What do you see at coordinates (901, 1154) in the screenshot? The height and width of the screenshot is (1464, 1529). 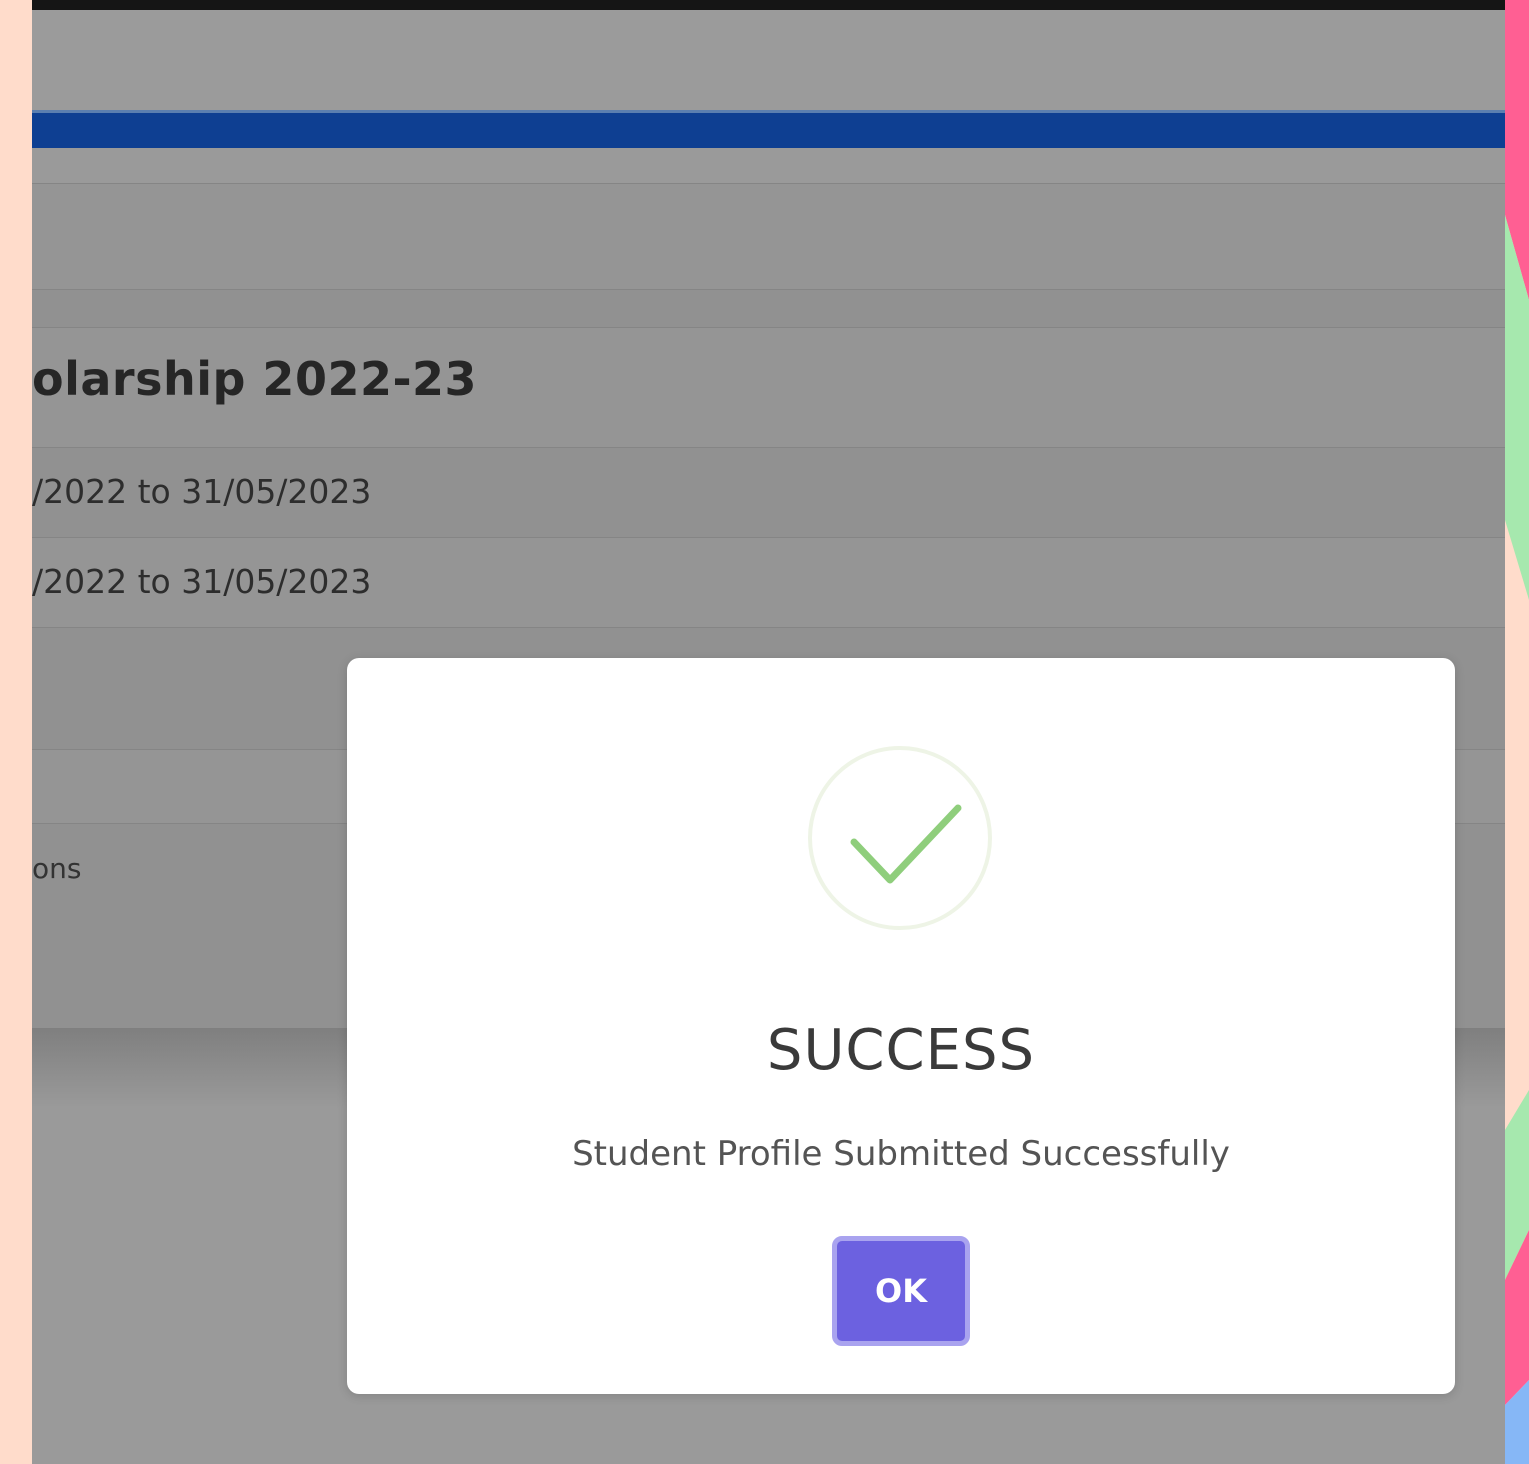 I see `dialog-message: Student Profile Submitted Successfully` at bounding box center [901, 1154].